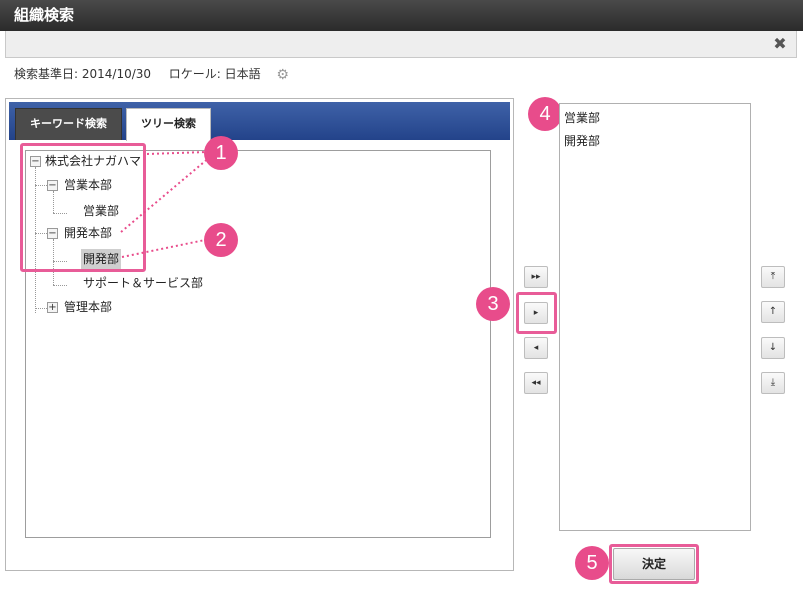 The image size is (803, 601). I want to click on add-all-button: ▸▸, so click(536, 277).